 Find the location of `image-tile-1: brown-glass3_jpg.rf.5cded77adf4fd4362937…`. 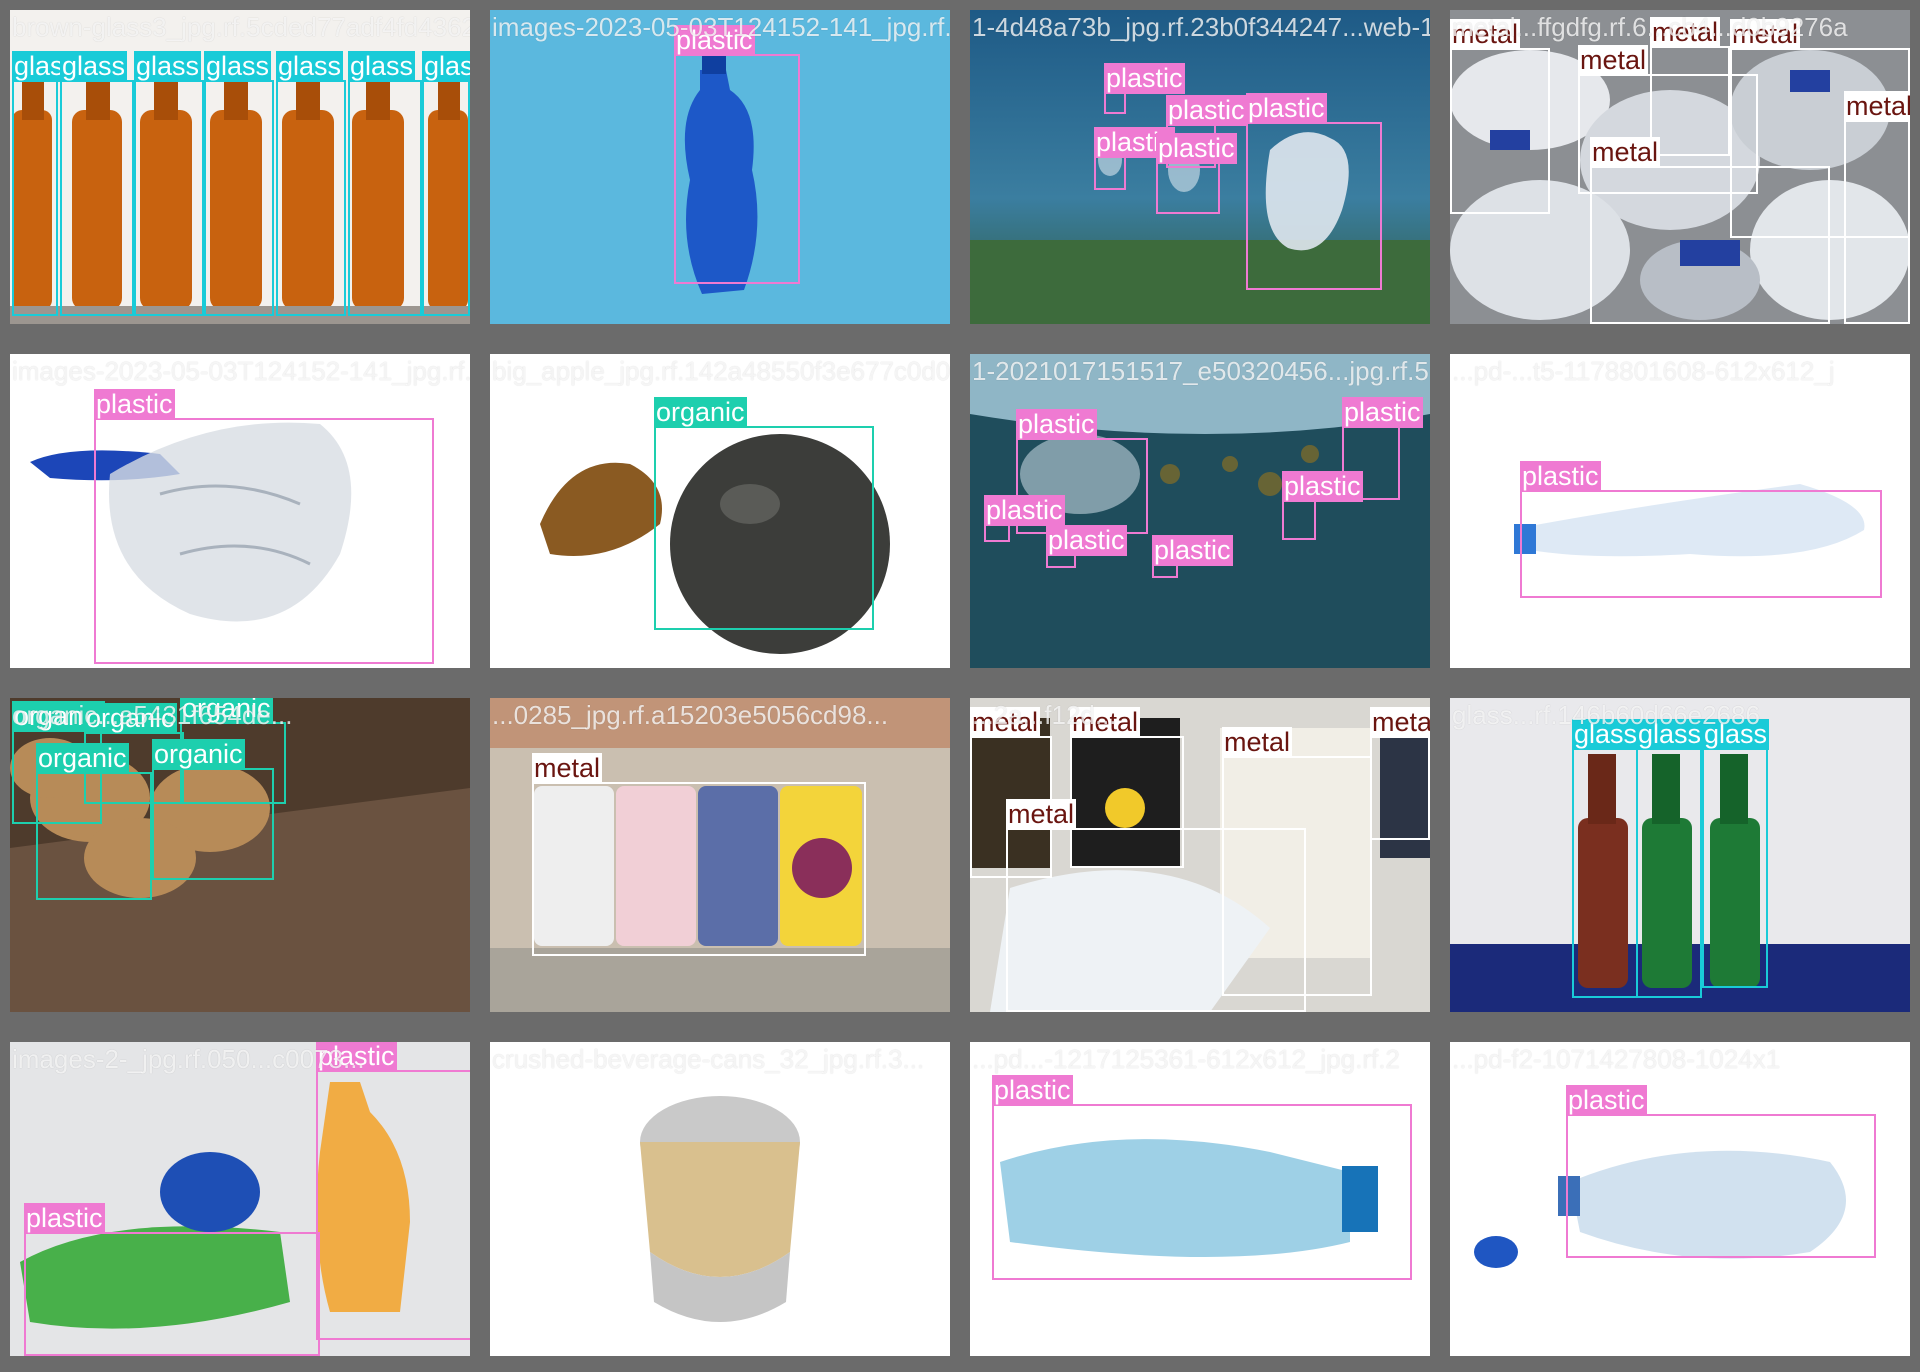

image-tile-1: brown-glass3_jpg.rf.5cded77adf4fd4362937… is located at coordinates (240, 167).